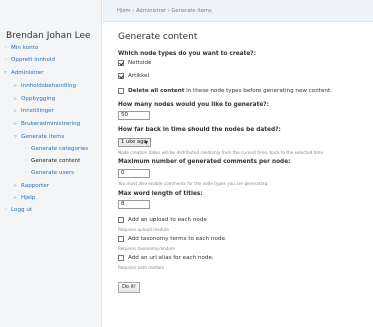 This screenshot has height=327, width=373. What do you see at coordinates (33, 60) in the screenshot?
I see `sidebar-item-label: Opprett innhold` at bounding box center [33, 60].